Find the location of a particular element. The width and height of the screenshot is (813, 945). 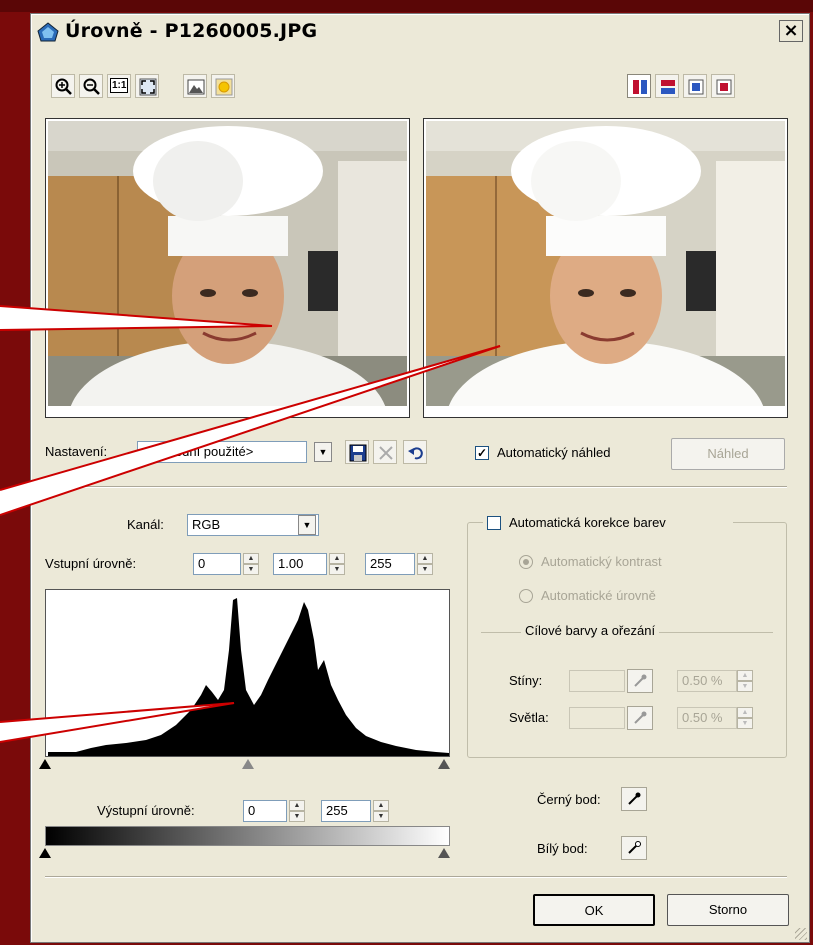

window-title: Úrovně - P1260005.JPG is located at coordinates (191, 31).